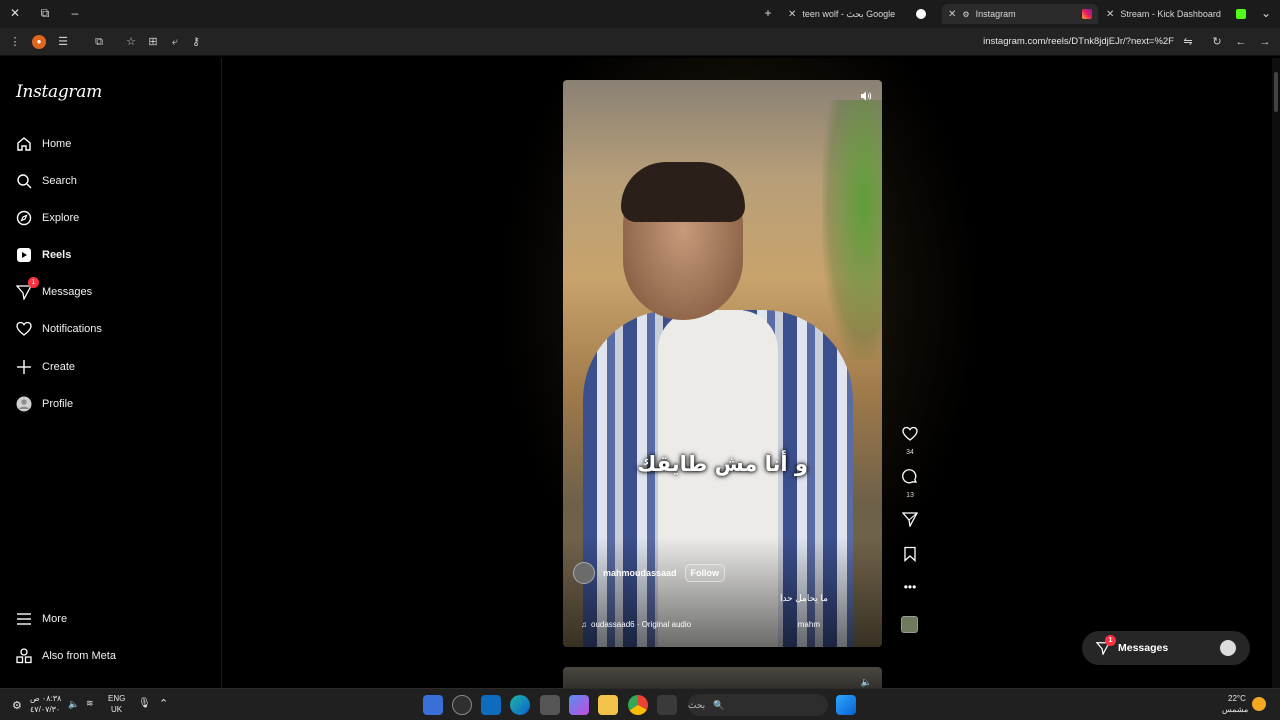 Image resolution: width=1280 pixels, height=720 pixels. I want to click on save-button, so click(910, 556).